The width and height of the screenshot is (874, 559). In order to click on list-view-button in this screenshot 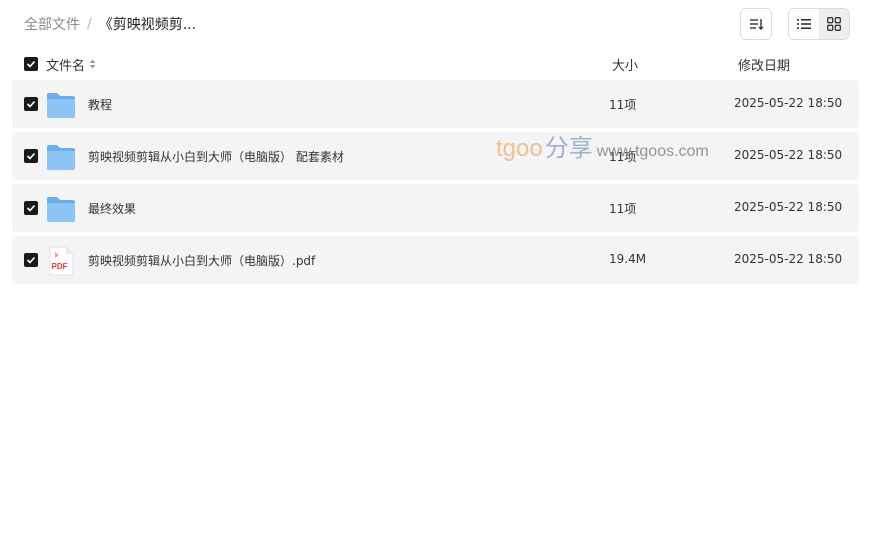, I will do `click(804, 24)`.